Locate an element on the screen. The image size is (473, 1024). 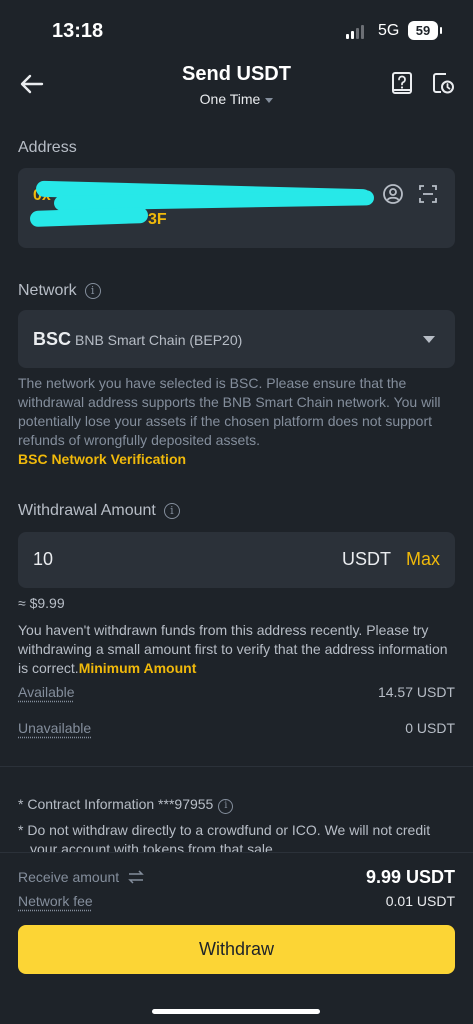
unavailable-value: 0 USDT is located at coordinates (430, 728).